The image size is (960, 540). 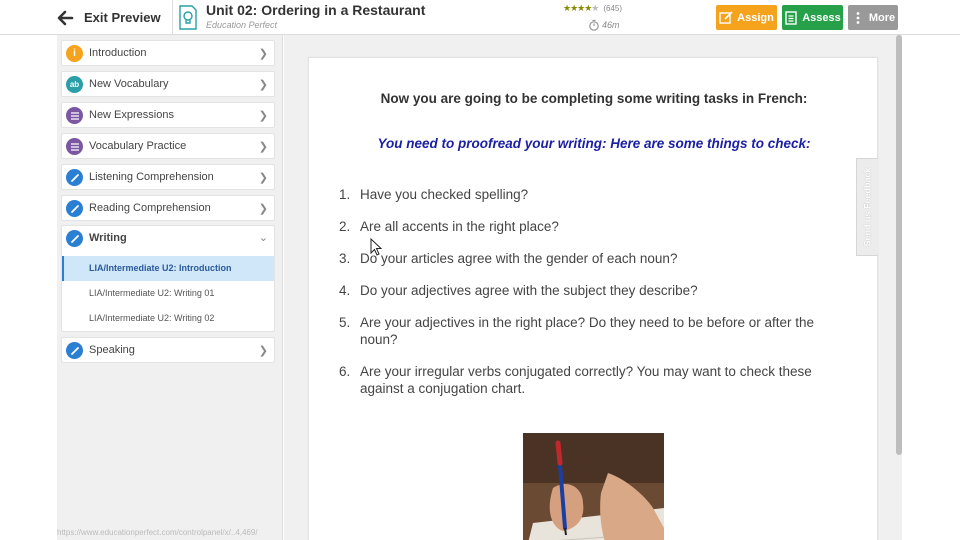 I want to click on sidebar-item-new-expressions: New Expressions ❯, so click(x=168, y=115).